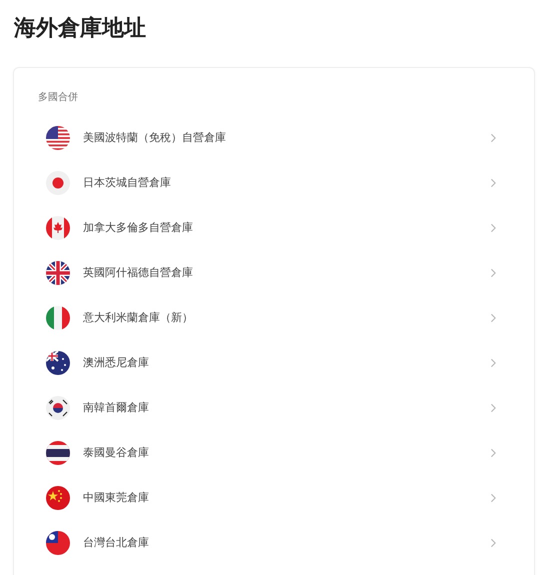 The height and width of the screenshot is (575, 547). I want to click on warehouse-item: 南韓首爾倉庫, so click(274, 407).